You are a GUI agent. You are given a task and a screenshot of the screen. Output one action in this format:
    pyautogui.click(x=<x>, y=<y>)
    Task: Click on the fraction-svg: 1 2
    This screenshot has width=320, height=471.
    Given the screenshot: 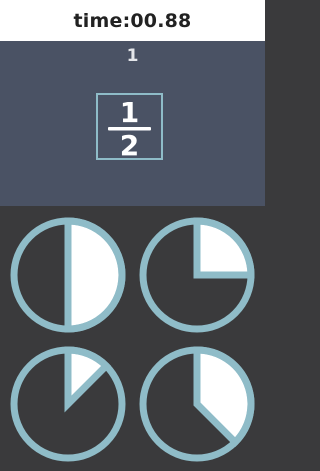 What is the action you would take?
    pyautogui.click(x=129, y=127)
    